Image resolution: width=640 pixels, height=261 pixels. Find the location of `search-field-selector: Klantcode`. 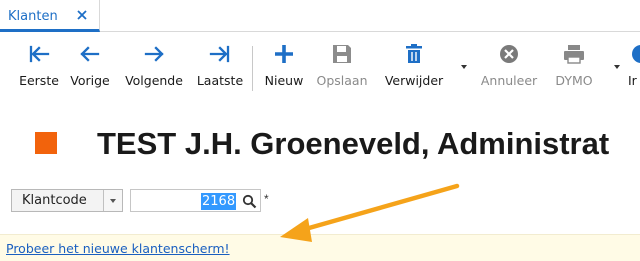

search-field-selector: Klantcode is located at coordinates (67, 200).